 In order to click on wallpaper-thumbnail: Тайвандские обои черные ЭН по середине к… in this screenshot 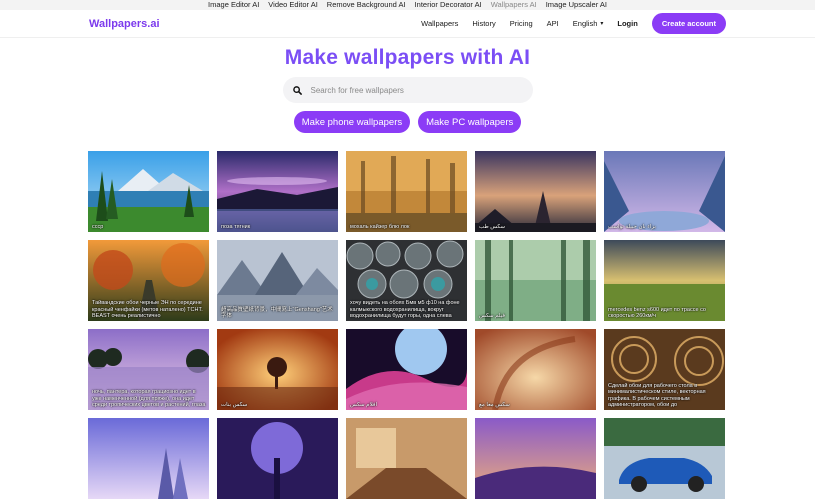, I will do `click(148, 280)`.